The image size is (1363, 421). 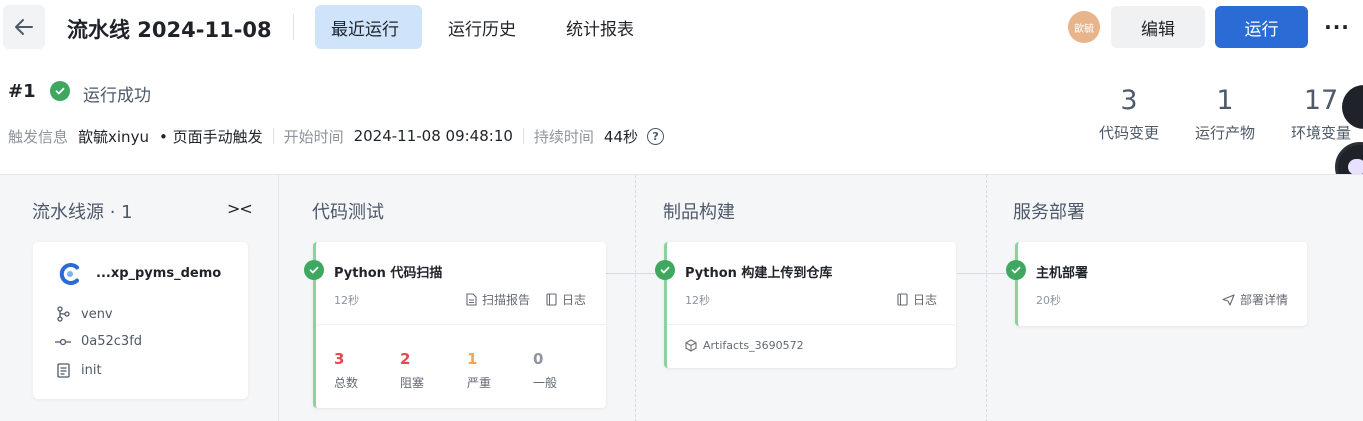 I want to click on help-icon: ?, so click(x=656, y=136).